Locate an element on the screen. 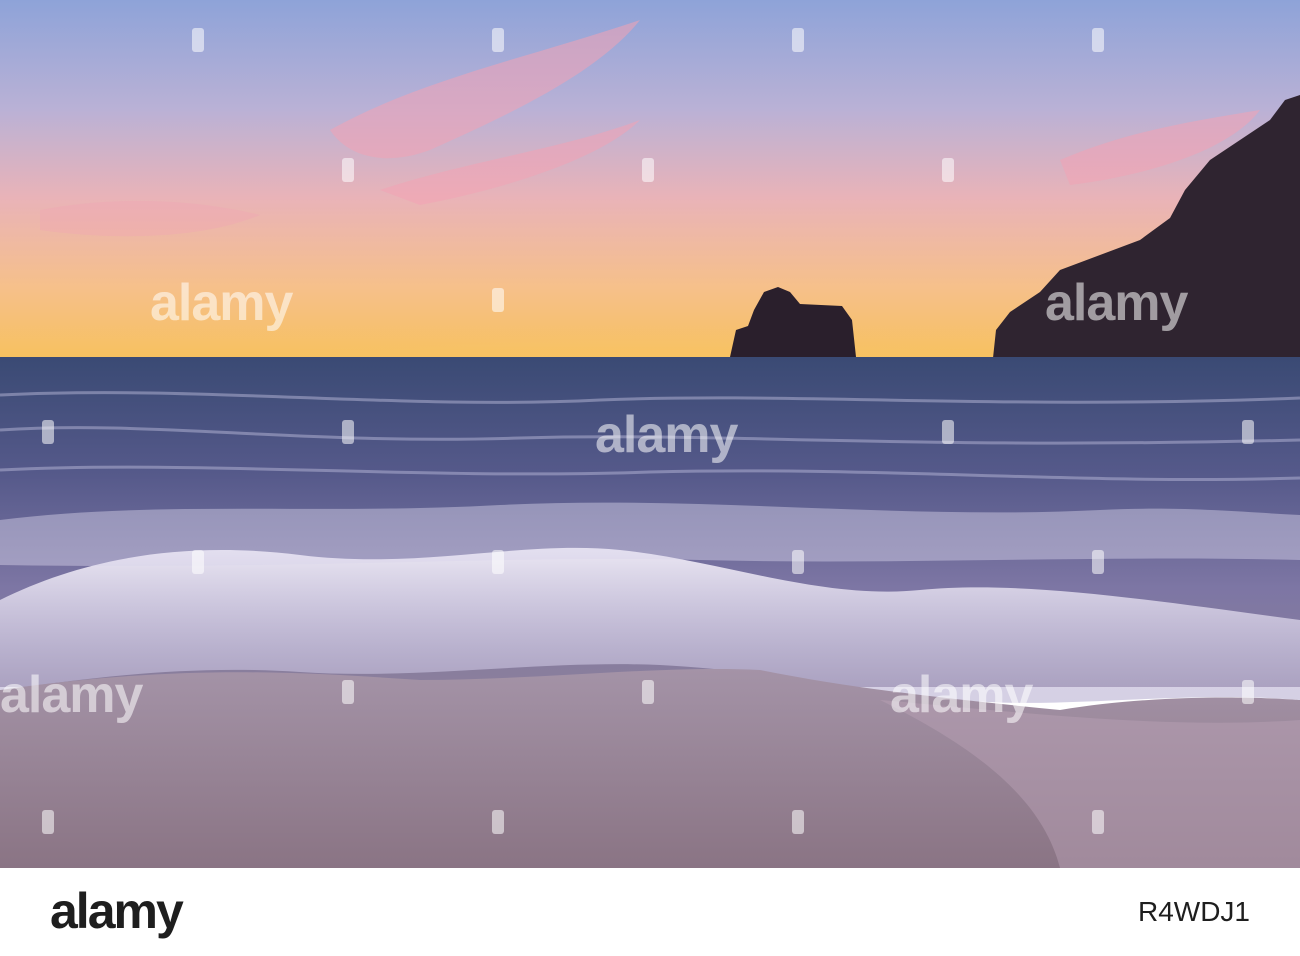  brand-logo: alamy is located at coordinates (117, 911).